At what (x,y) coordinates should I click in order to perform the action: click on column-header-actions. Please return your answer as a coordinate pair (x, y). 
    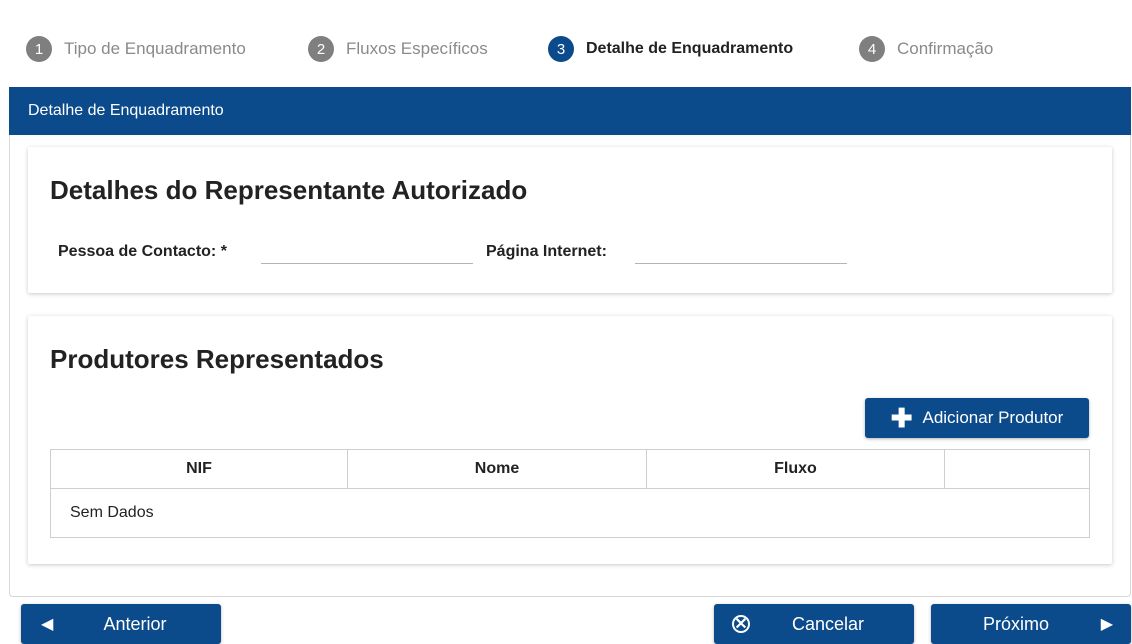
    Looking at the image, I should click on (1017, 469).